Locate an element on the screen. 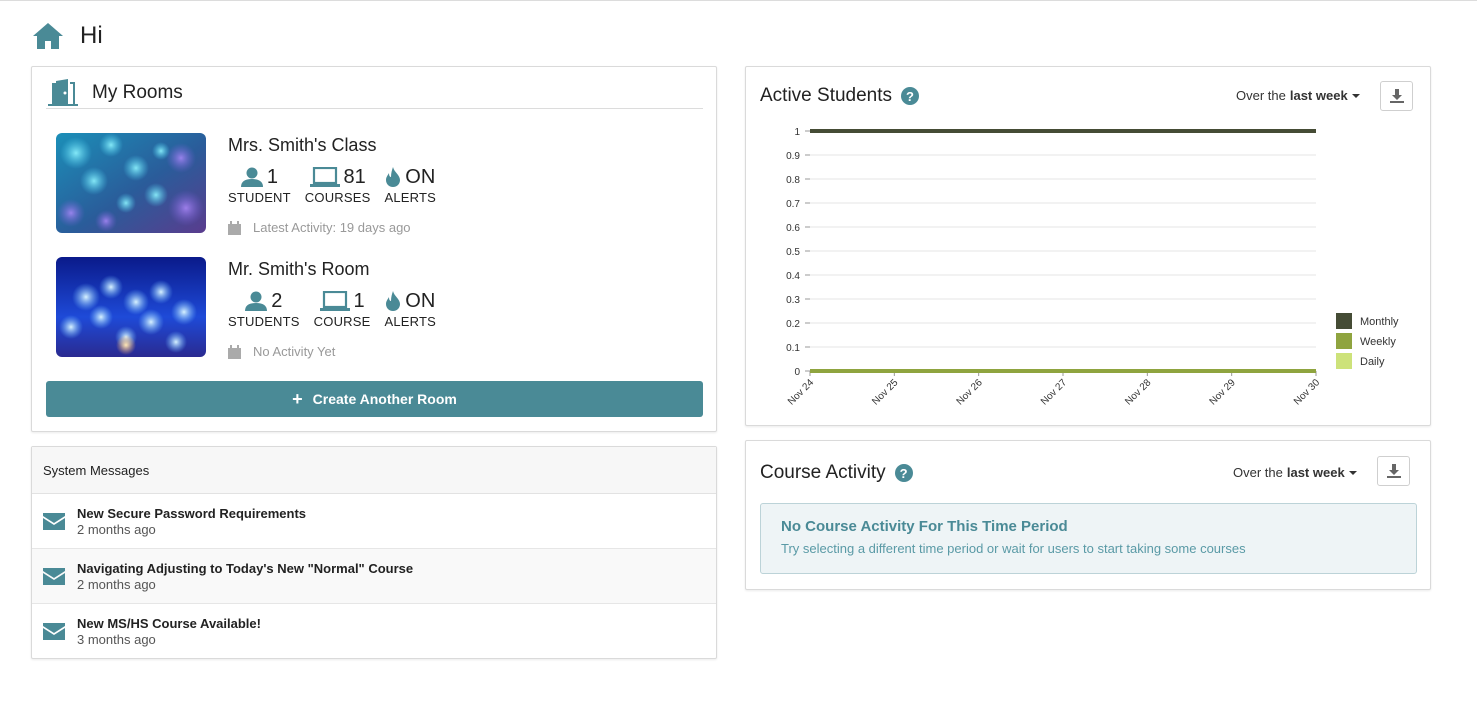  page-title: Hi is located at coordinates (91, 35).